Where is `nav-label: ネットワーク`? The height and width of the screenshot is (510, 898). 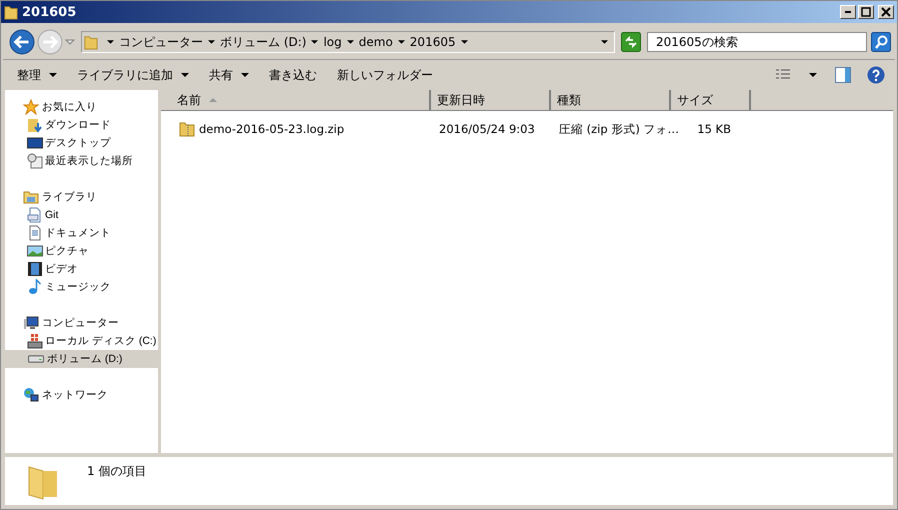
nav-label: ネットワーク is located at coordinates (75, 395).